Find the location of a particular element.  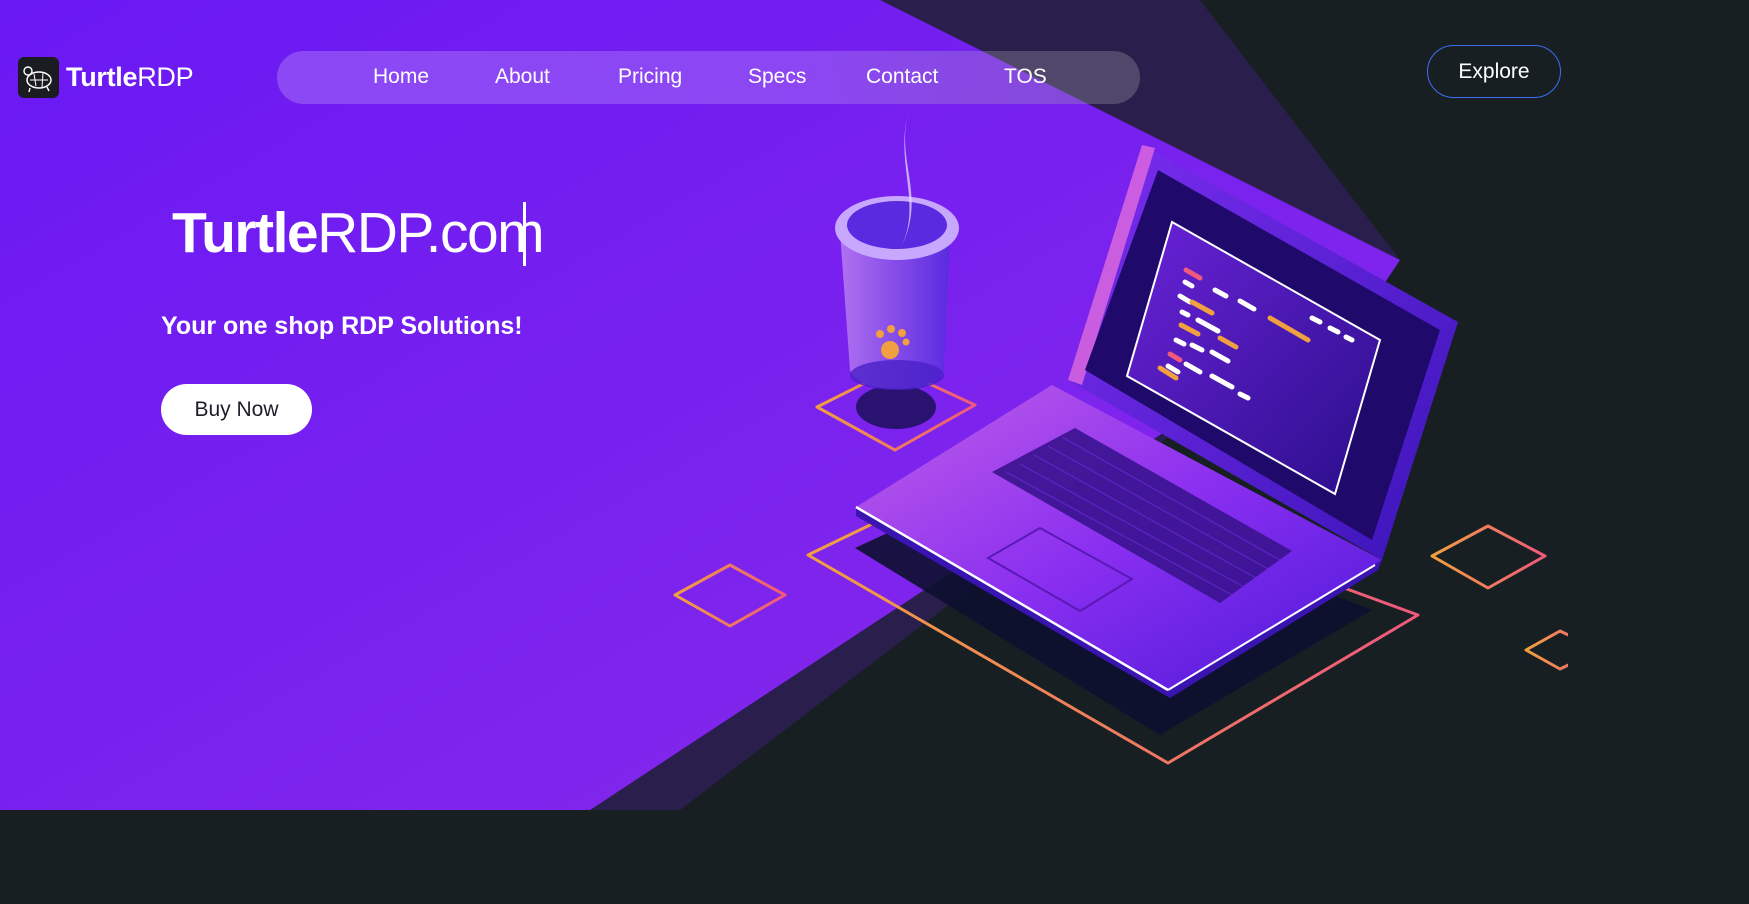

nav-tos: TOS is located at coordinates (1025, 77).